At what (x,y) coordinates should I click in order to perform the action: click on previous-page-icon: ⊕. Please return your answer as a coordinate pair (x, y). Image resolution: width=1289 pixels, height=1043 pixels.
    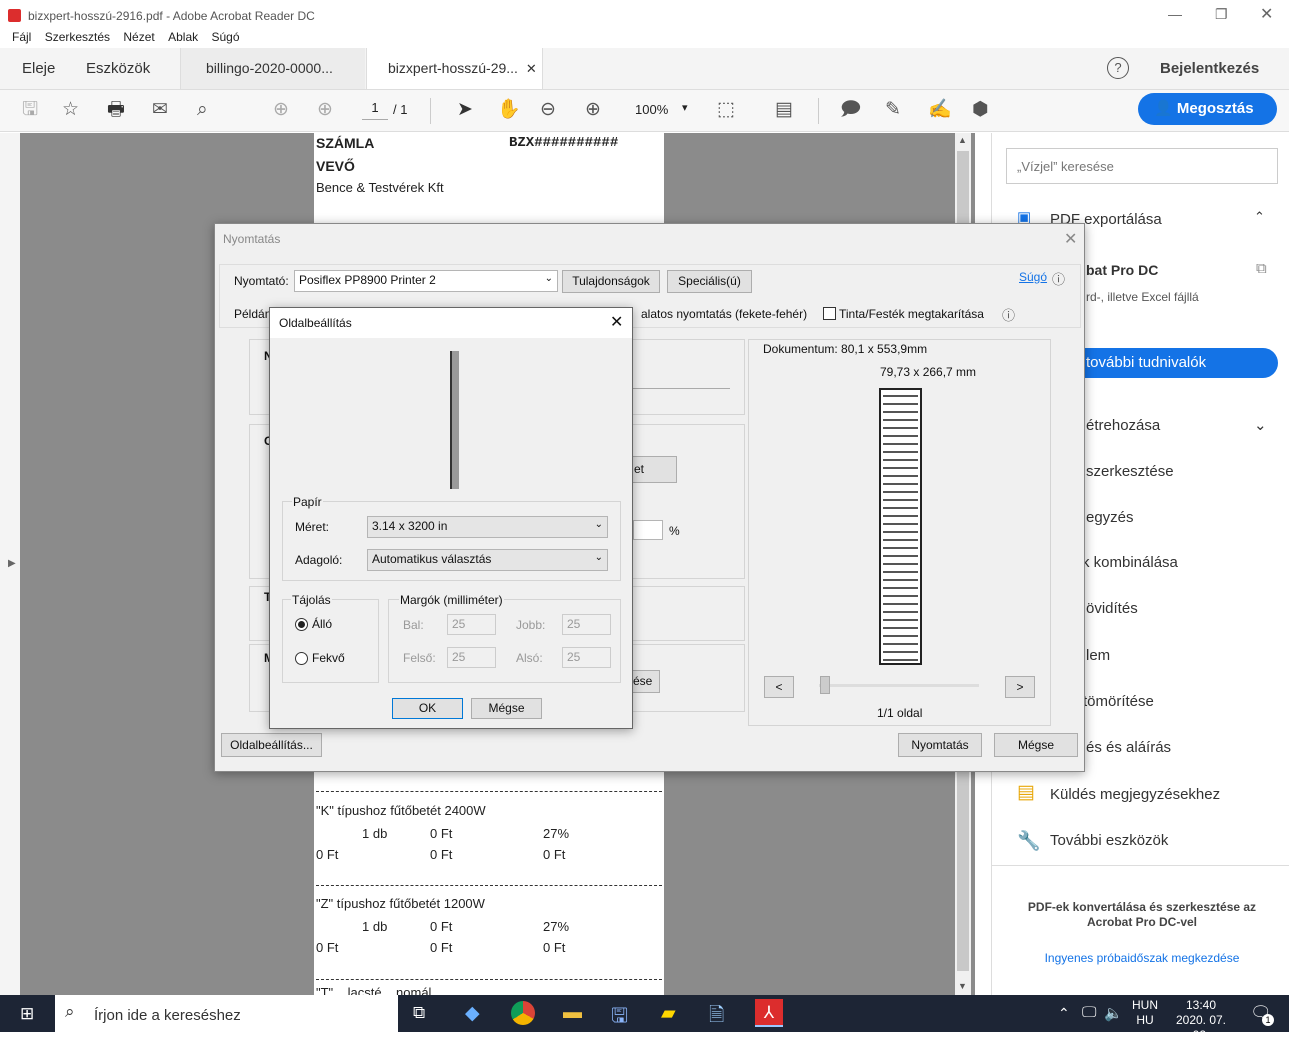
    Looking at the image, I should click on (281, 110).